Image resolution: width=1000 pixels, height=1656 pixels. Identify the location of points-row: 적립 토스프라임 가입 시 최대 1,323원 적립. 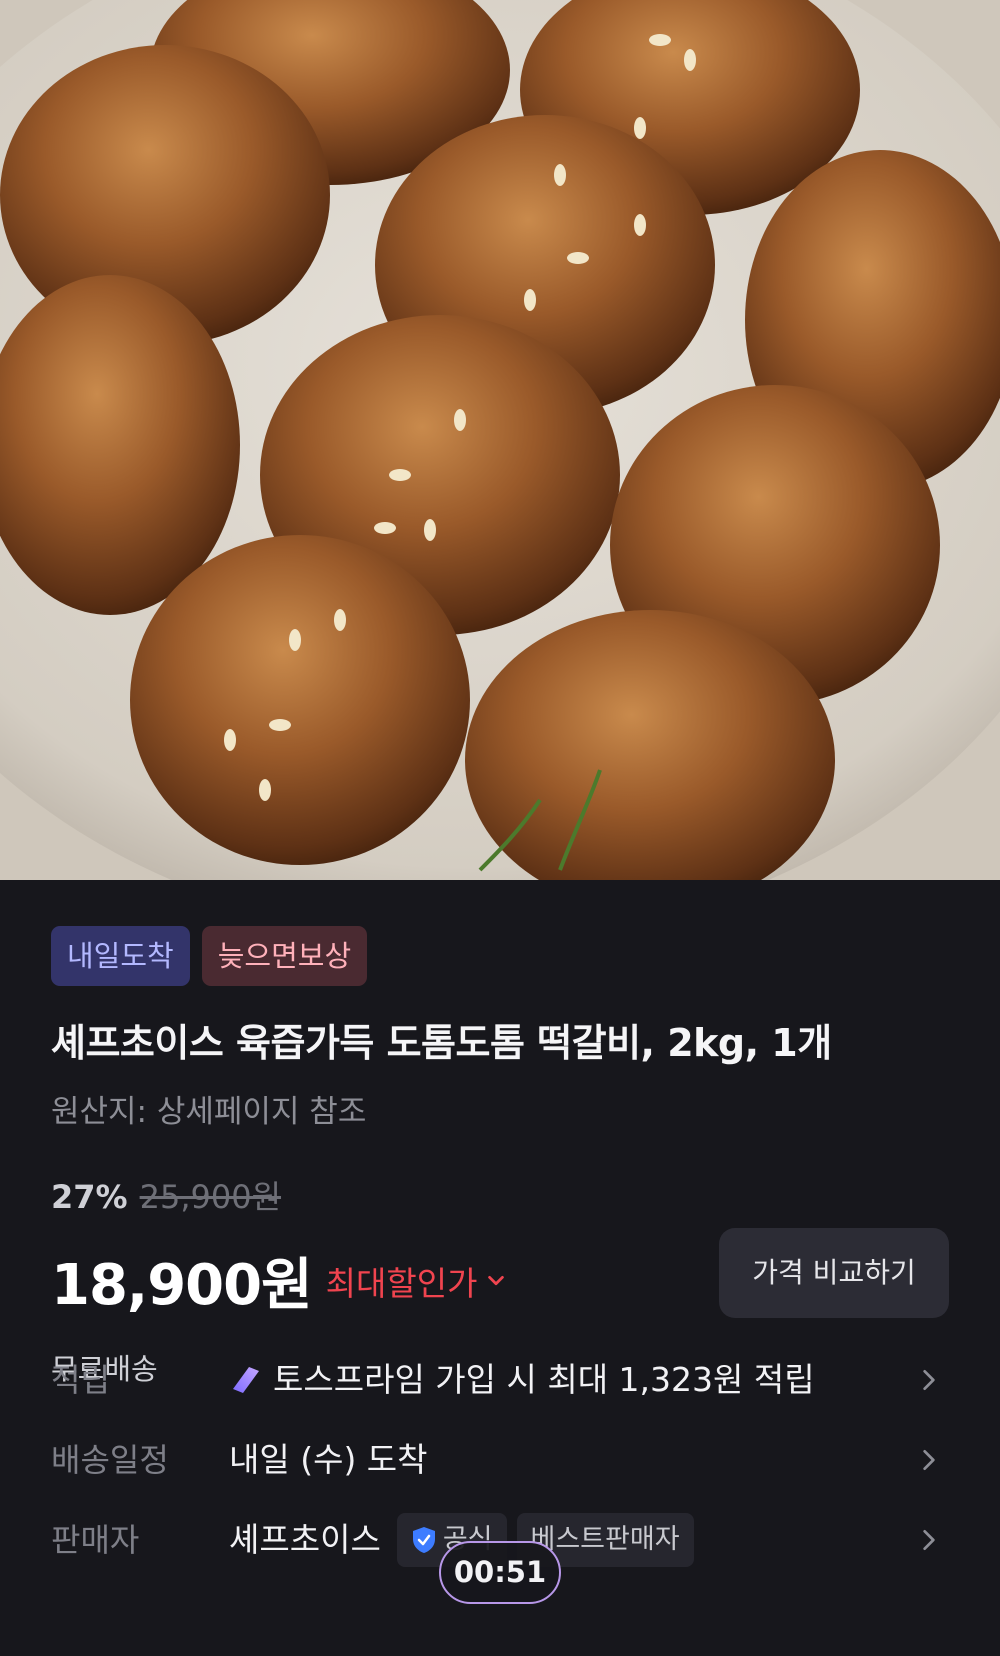
(500, 1380).